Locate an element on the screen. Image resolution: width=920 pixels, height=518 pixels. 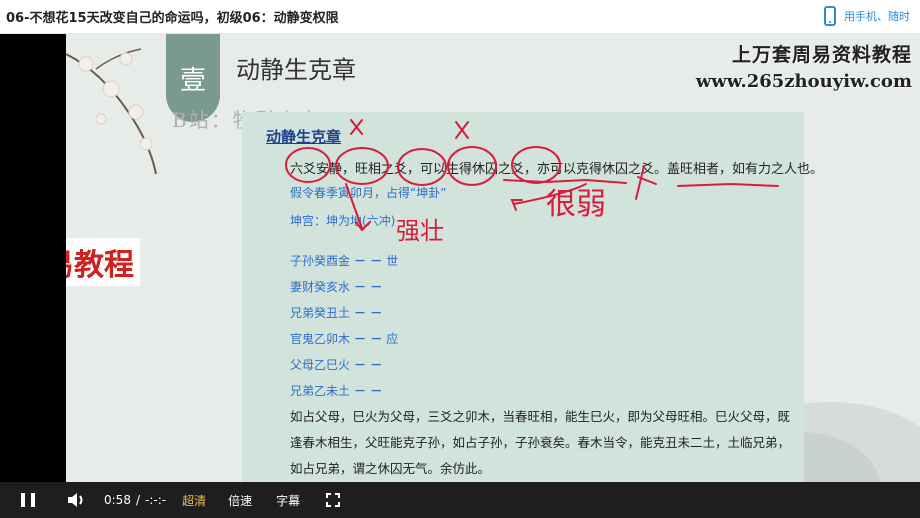
video-letterbox is located at coordinates (33, 258).